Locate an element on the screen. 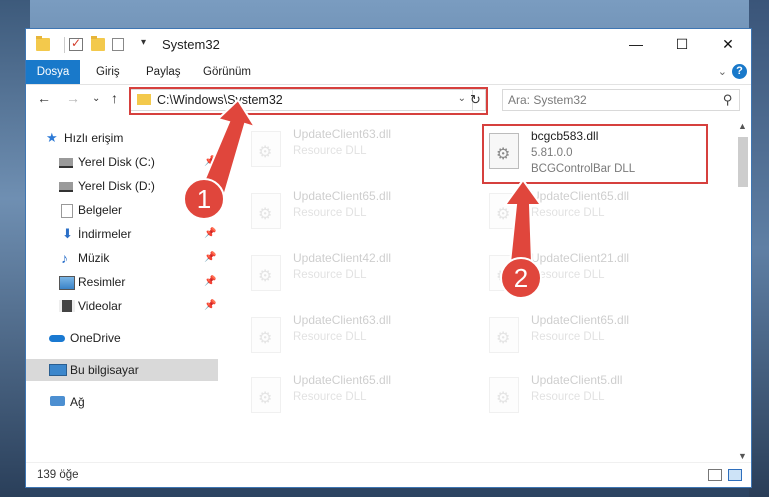  star-icon: ★ is located at coordinates (52, 137).